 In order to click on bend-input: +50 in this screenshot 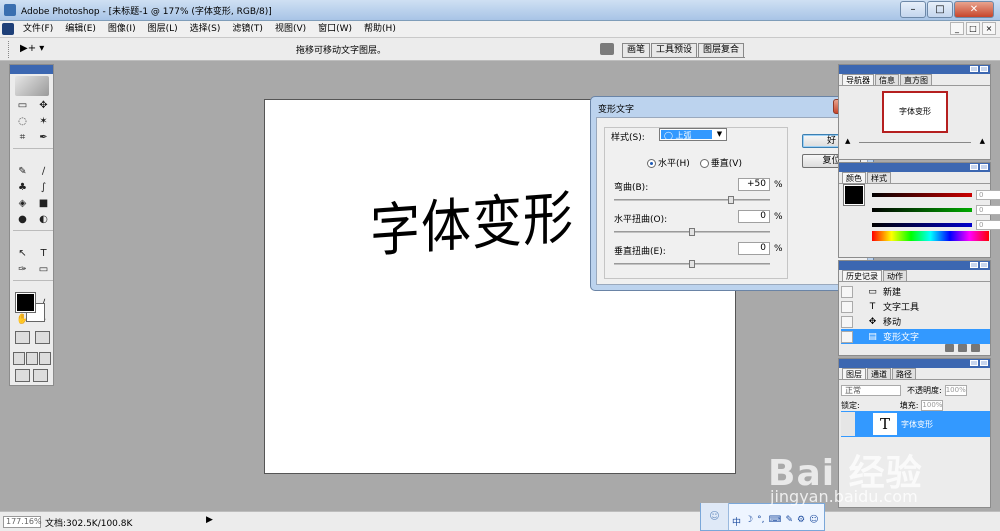, I will do `click(754, 184)`.